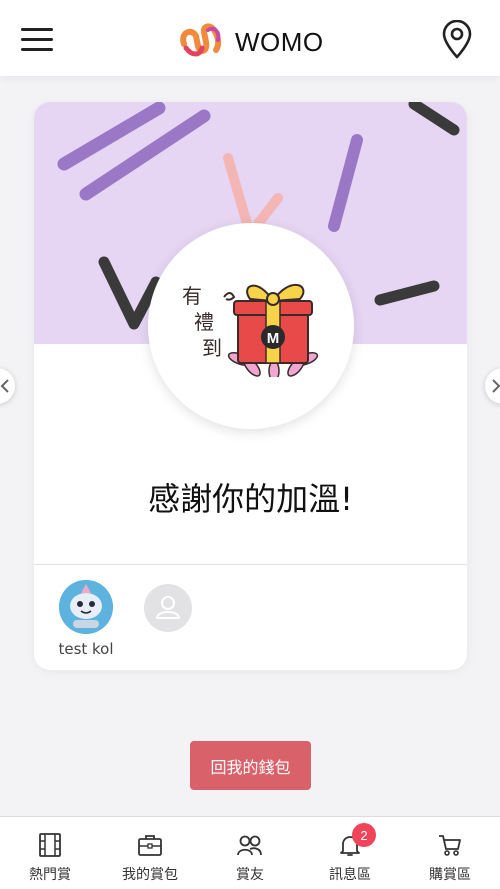  I want to click on menu-button, so click(37, 39).